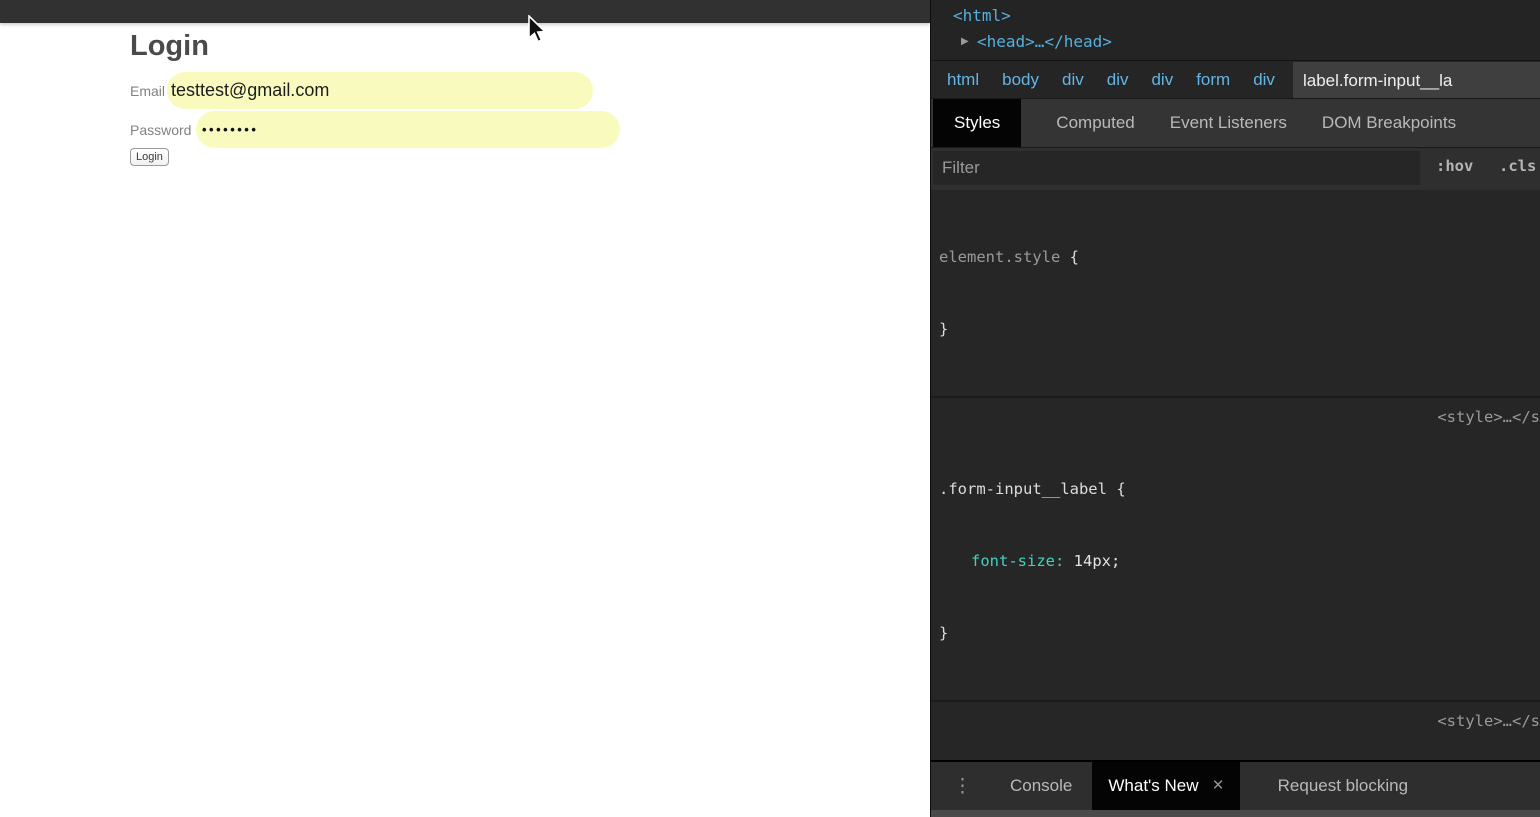  I want to click on password-label: Password, so click(161, 130).